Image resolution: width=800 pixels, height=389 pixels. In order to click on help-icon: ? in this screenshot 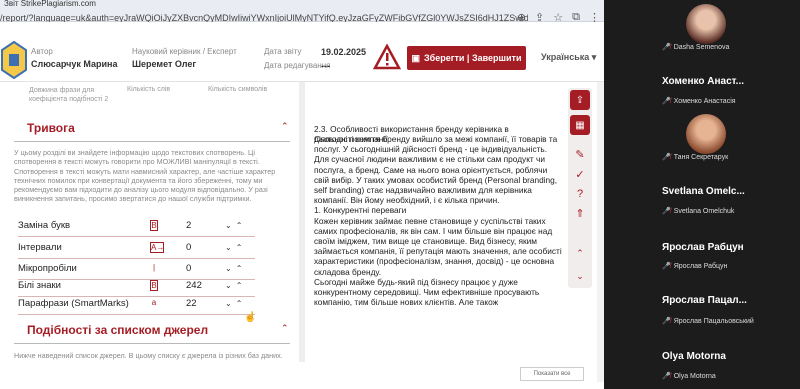, I will do `click(580, 194)`.